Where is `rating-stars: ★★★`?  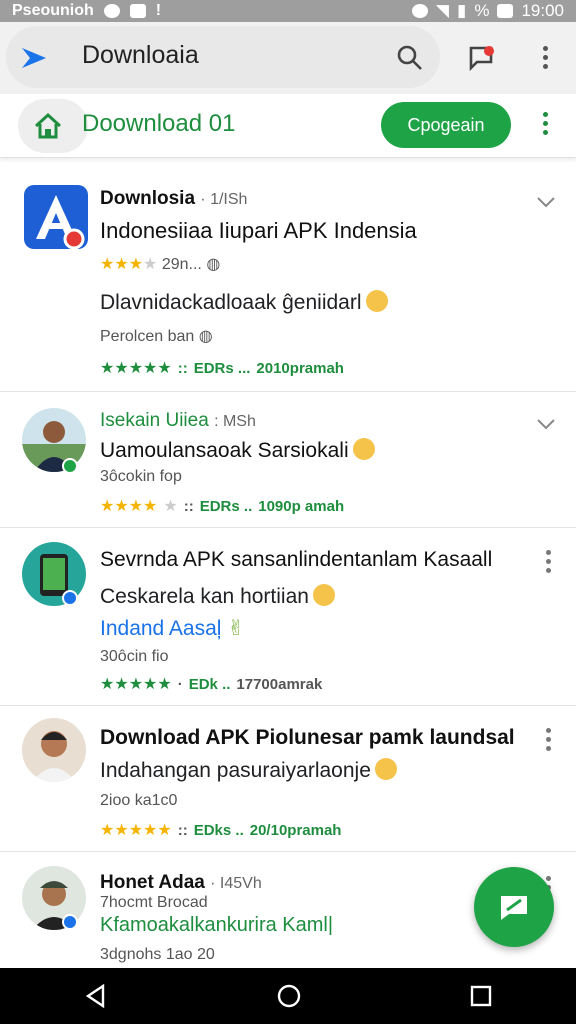
rating-stars: ★★★ is located at coordinates (122, 264).